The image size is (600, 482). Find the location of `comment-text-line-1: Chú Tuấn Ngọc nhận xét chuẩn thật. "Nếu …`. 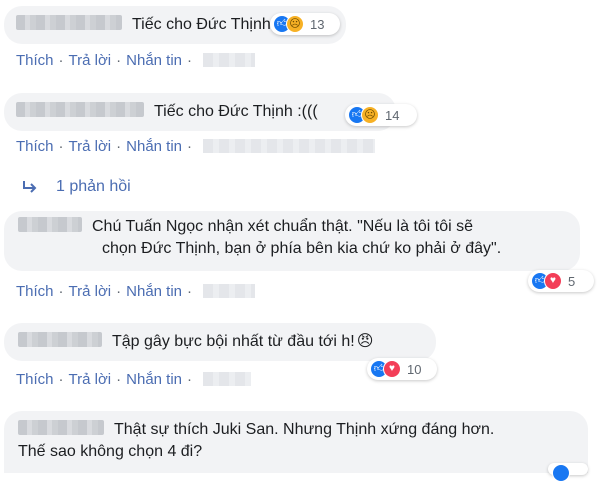

comment-text-line-1: Chú Tuấn Ngọc nhận xét chuẩn thật. "Nếu … is located at coordinates (283, 226).